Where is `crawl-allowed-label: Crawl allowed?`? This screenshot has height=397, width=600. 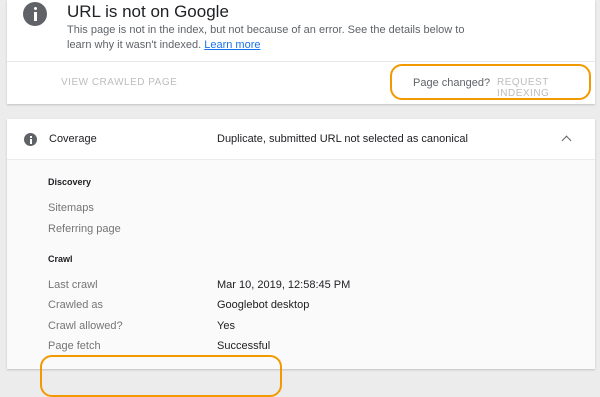 crawl-allowed-label: Crawl allowed? is located at coordinates (85, 326).